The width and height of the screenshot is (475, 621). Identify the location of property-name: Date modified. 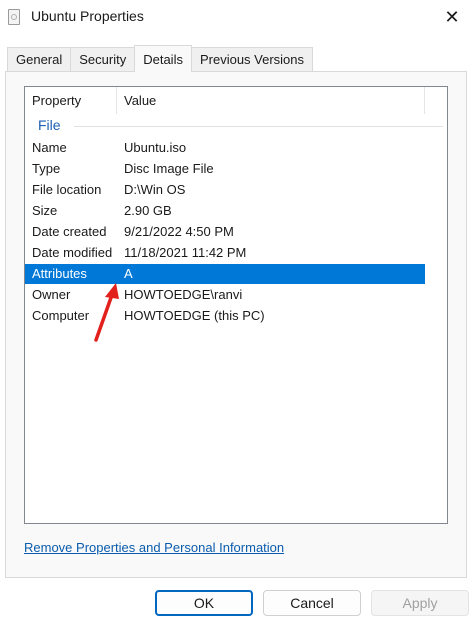
(72, 252).